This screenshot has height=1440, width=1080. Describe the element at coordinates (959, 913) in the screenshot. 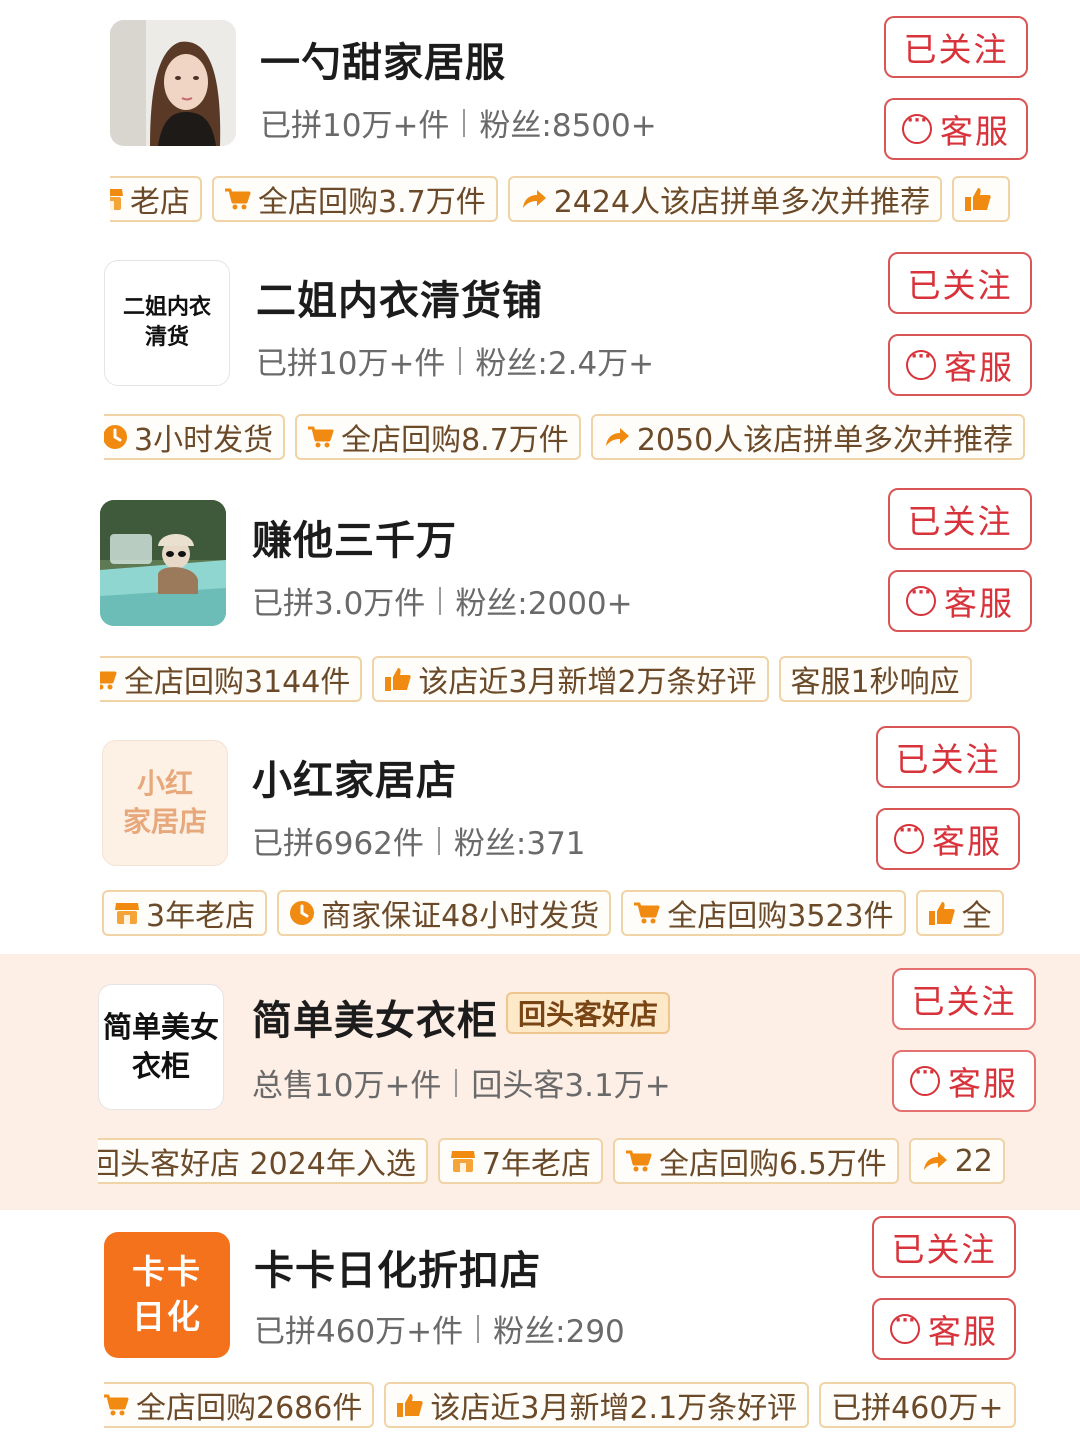

I see `store-tag: 全` at that location.